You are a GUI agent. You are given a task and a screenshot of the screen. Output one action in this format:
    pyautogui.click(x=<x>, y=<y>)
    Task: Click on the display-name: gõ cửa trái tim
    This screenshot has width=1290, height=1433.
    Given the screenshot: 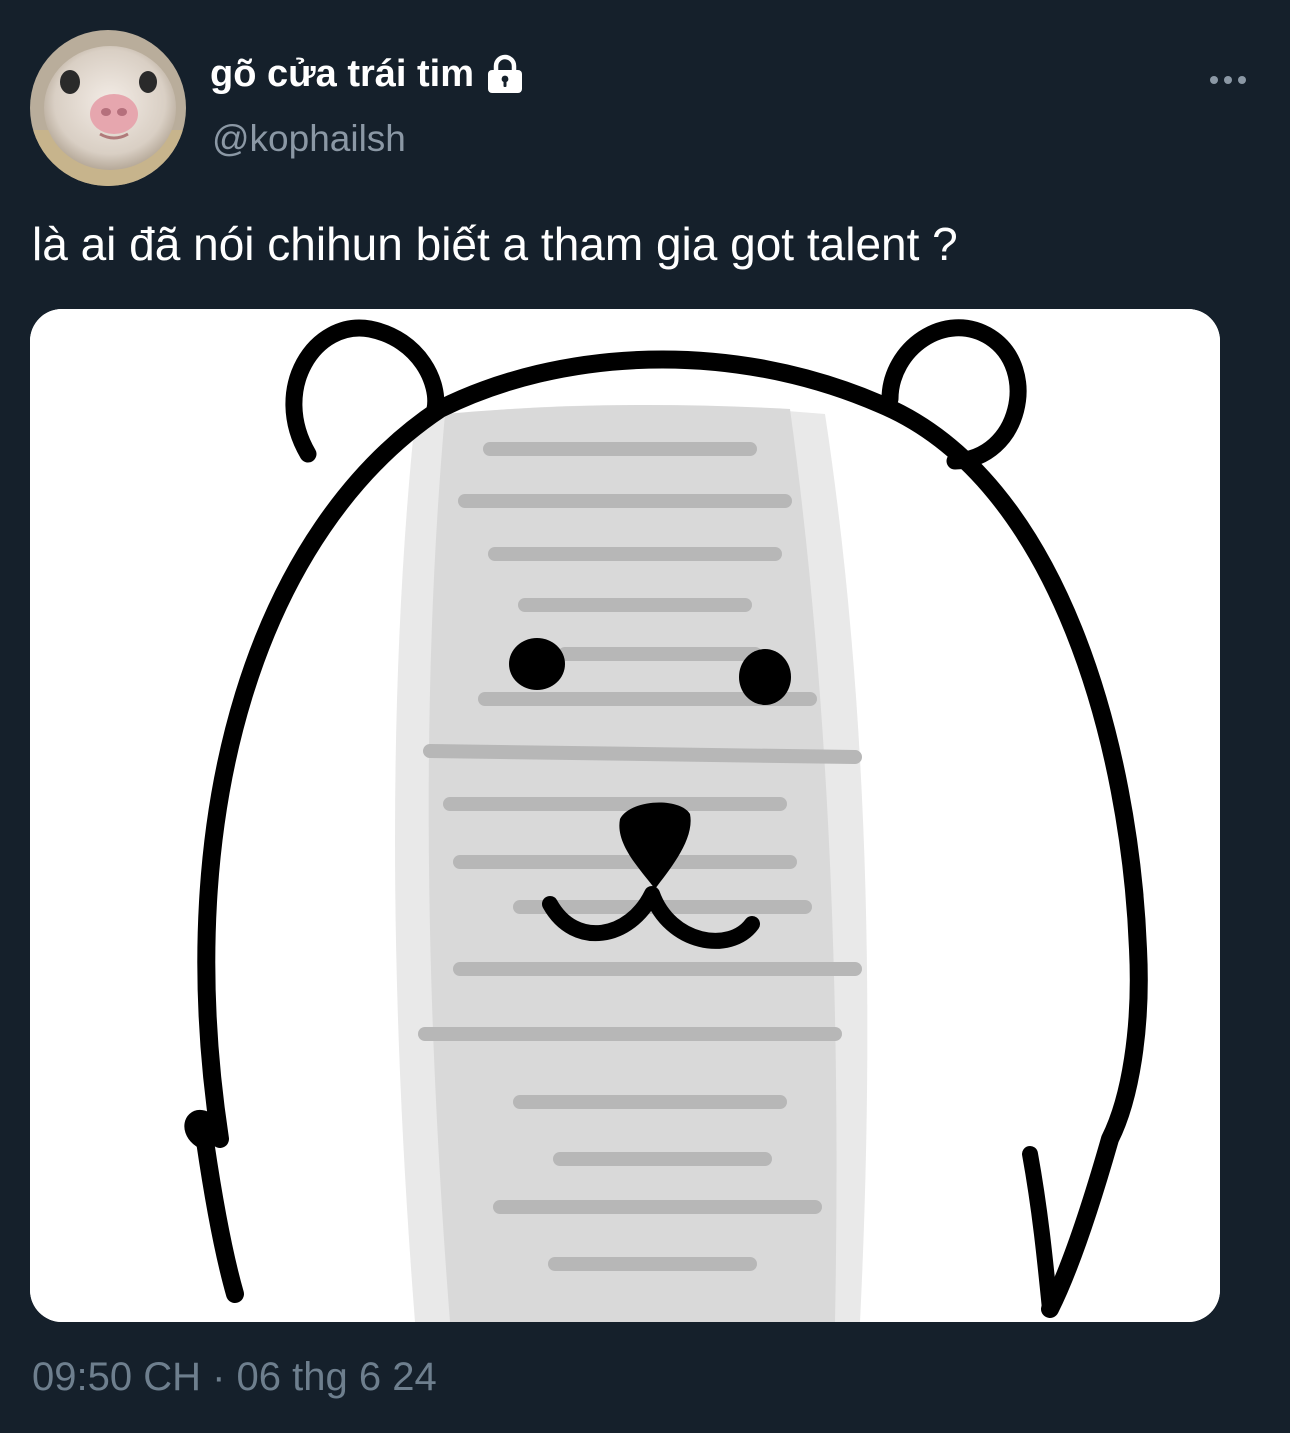 What is the action you would take?
    pyautogui.click(x=342, y=74)
    